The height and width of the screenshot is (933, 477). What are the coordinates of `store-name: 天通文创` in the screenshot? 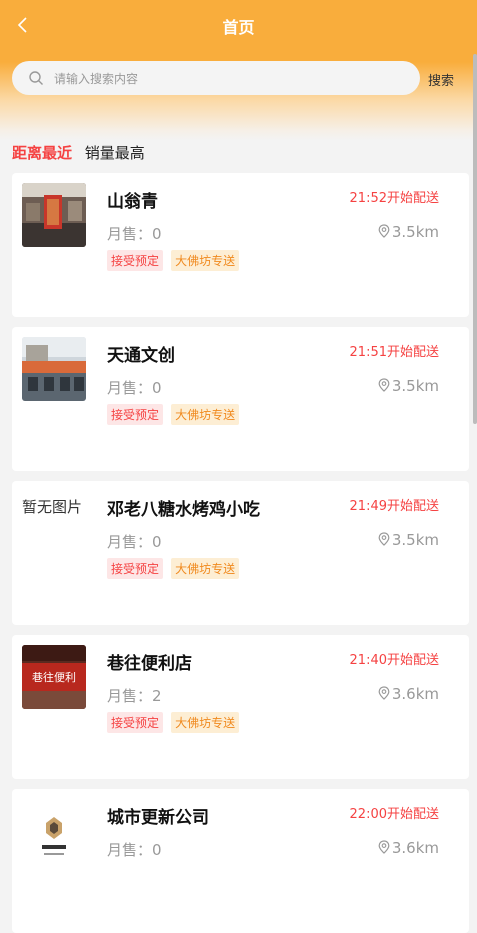 It's located at (141, 356).